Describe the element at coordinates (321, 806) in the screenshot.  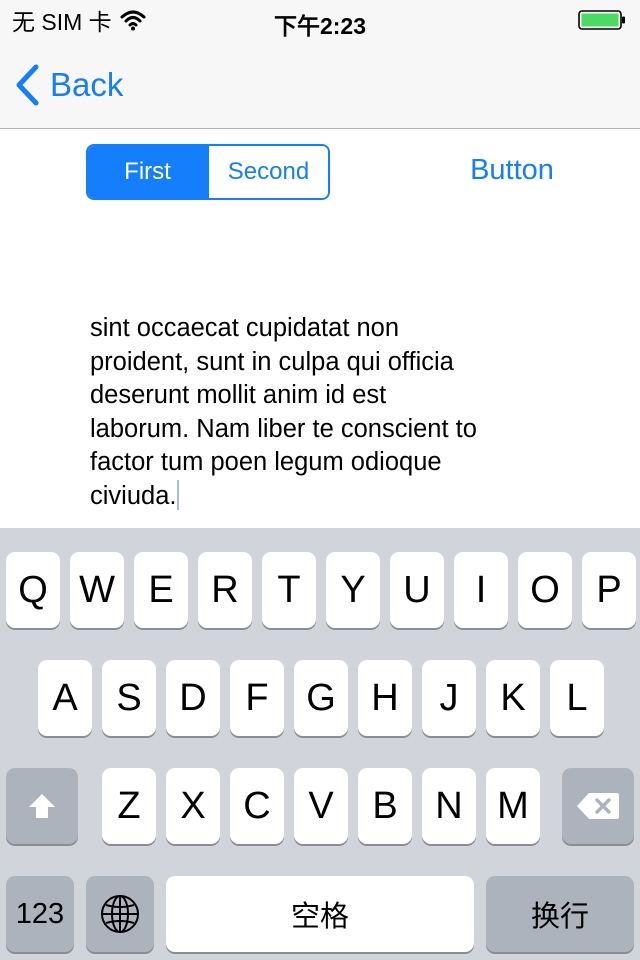
I see `key-v: V` at that location.